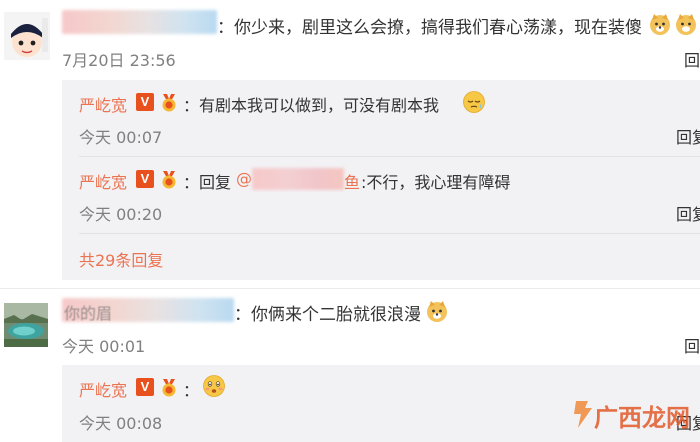  I want to click on mention-suffix: 鱼, so click(352, 181).